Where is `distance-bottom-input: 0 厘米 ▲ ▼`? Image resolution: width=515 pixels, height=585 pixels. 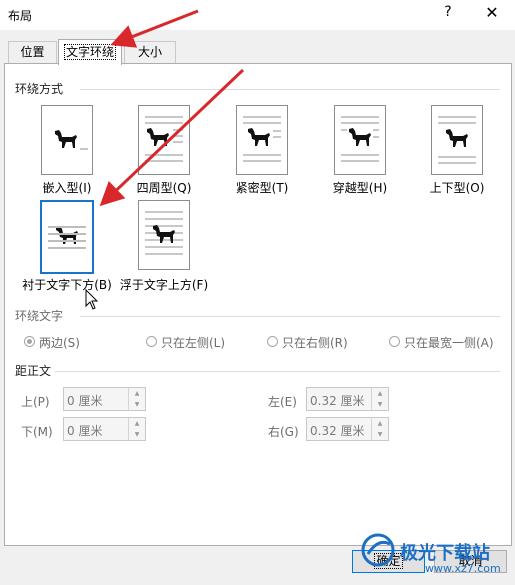
distance-bottom-input: 0 厘米 ▲ ▼ is located at coordinates (104, 429).